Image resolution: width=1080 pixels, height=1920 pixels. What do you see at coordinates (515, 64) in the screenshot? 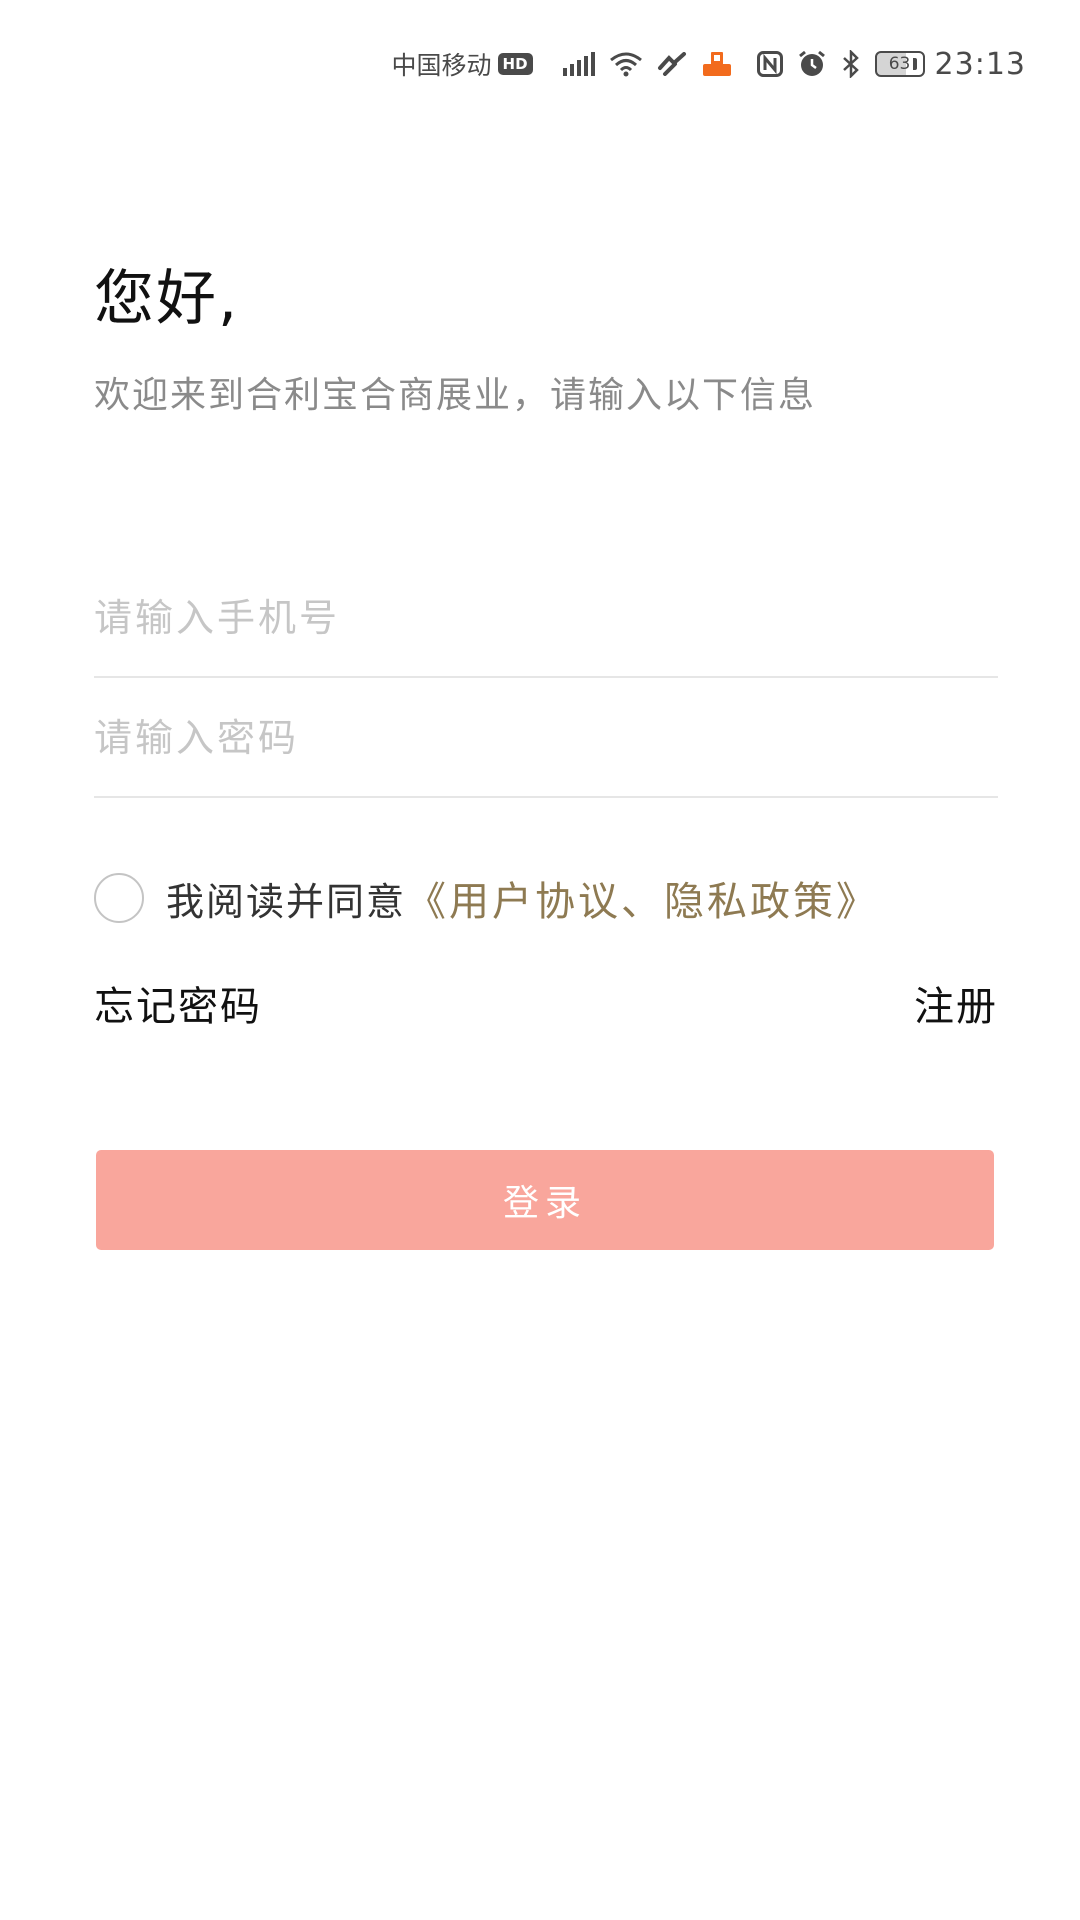
I see `hd-badge: HD` at bounding box center [515, 64].